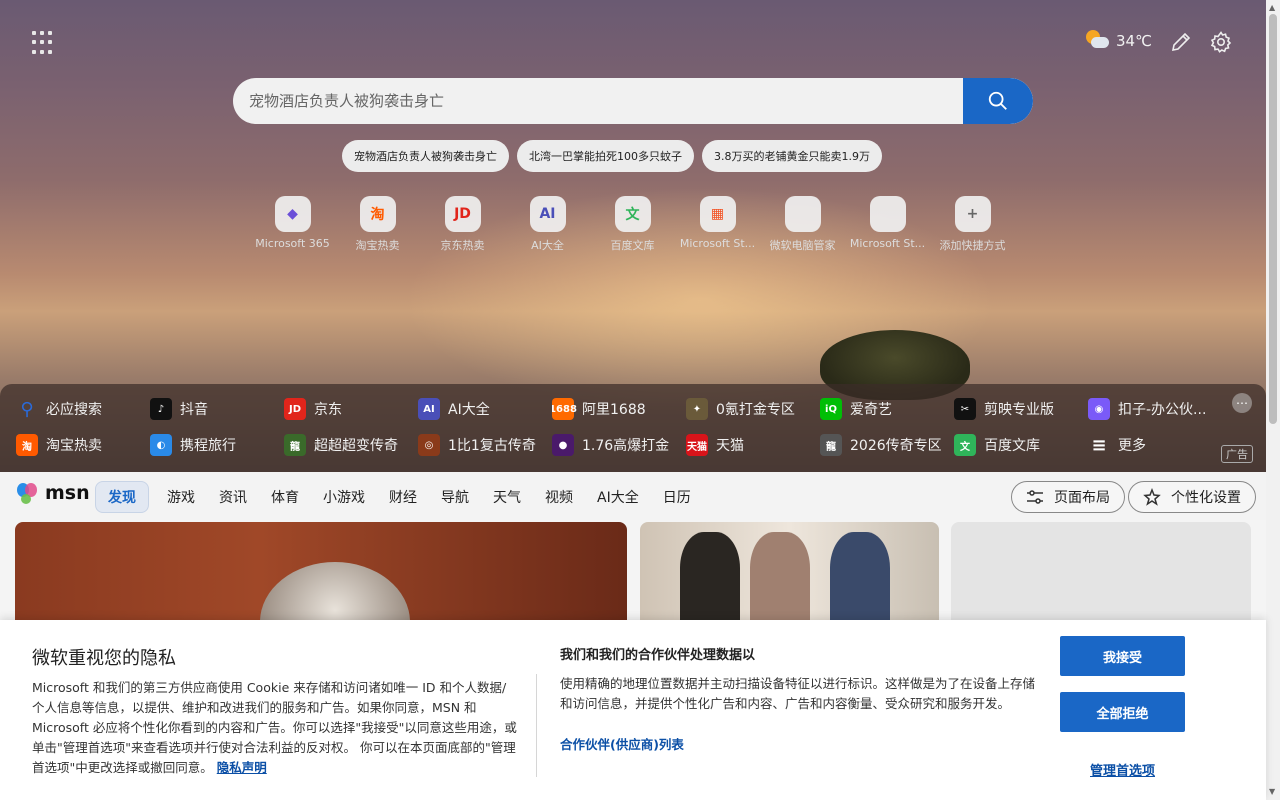 Image resolution: width=1280 pixels, height=800 pixels. Describe the element at coordinates (351, 445) in the screenshot. I see `shortcut-item: 龍超超超变传奇` at that location.